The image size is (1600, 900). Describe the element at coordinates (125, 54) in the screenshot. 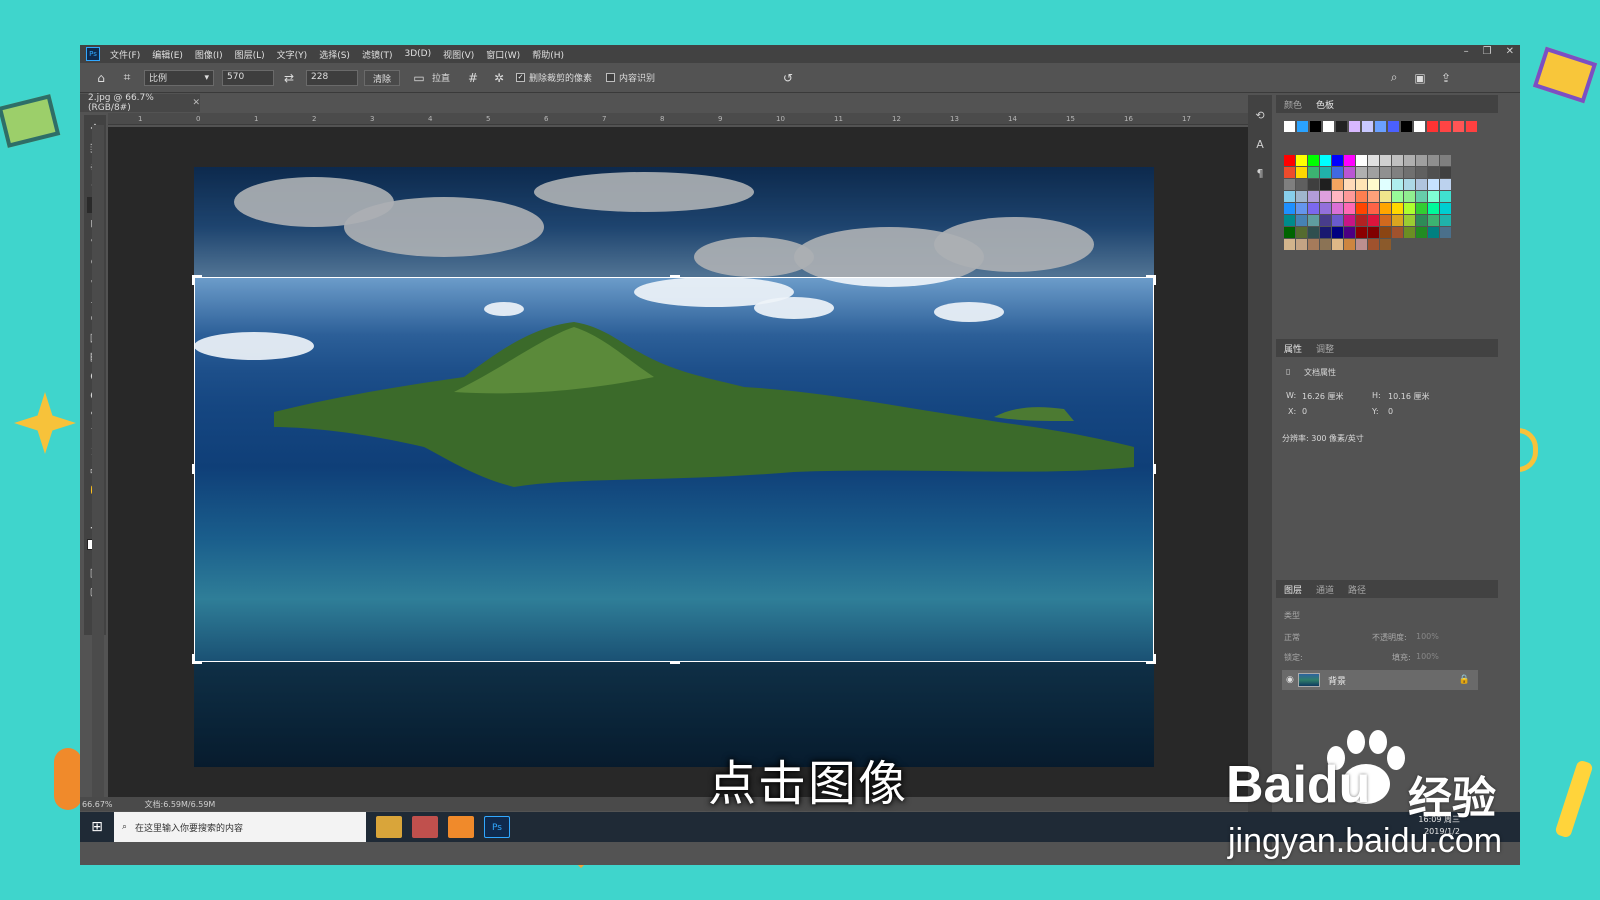

I see `menu-file: 文件(F)` at that location.